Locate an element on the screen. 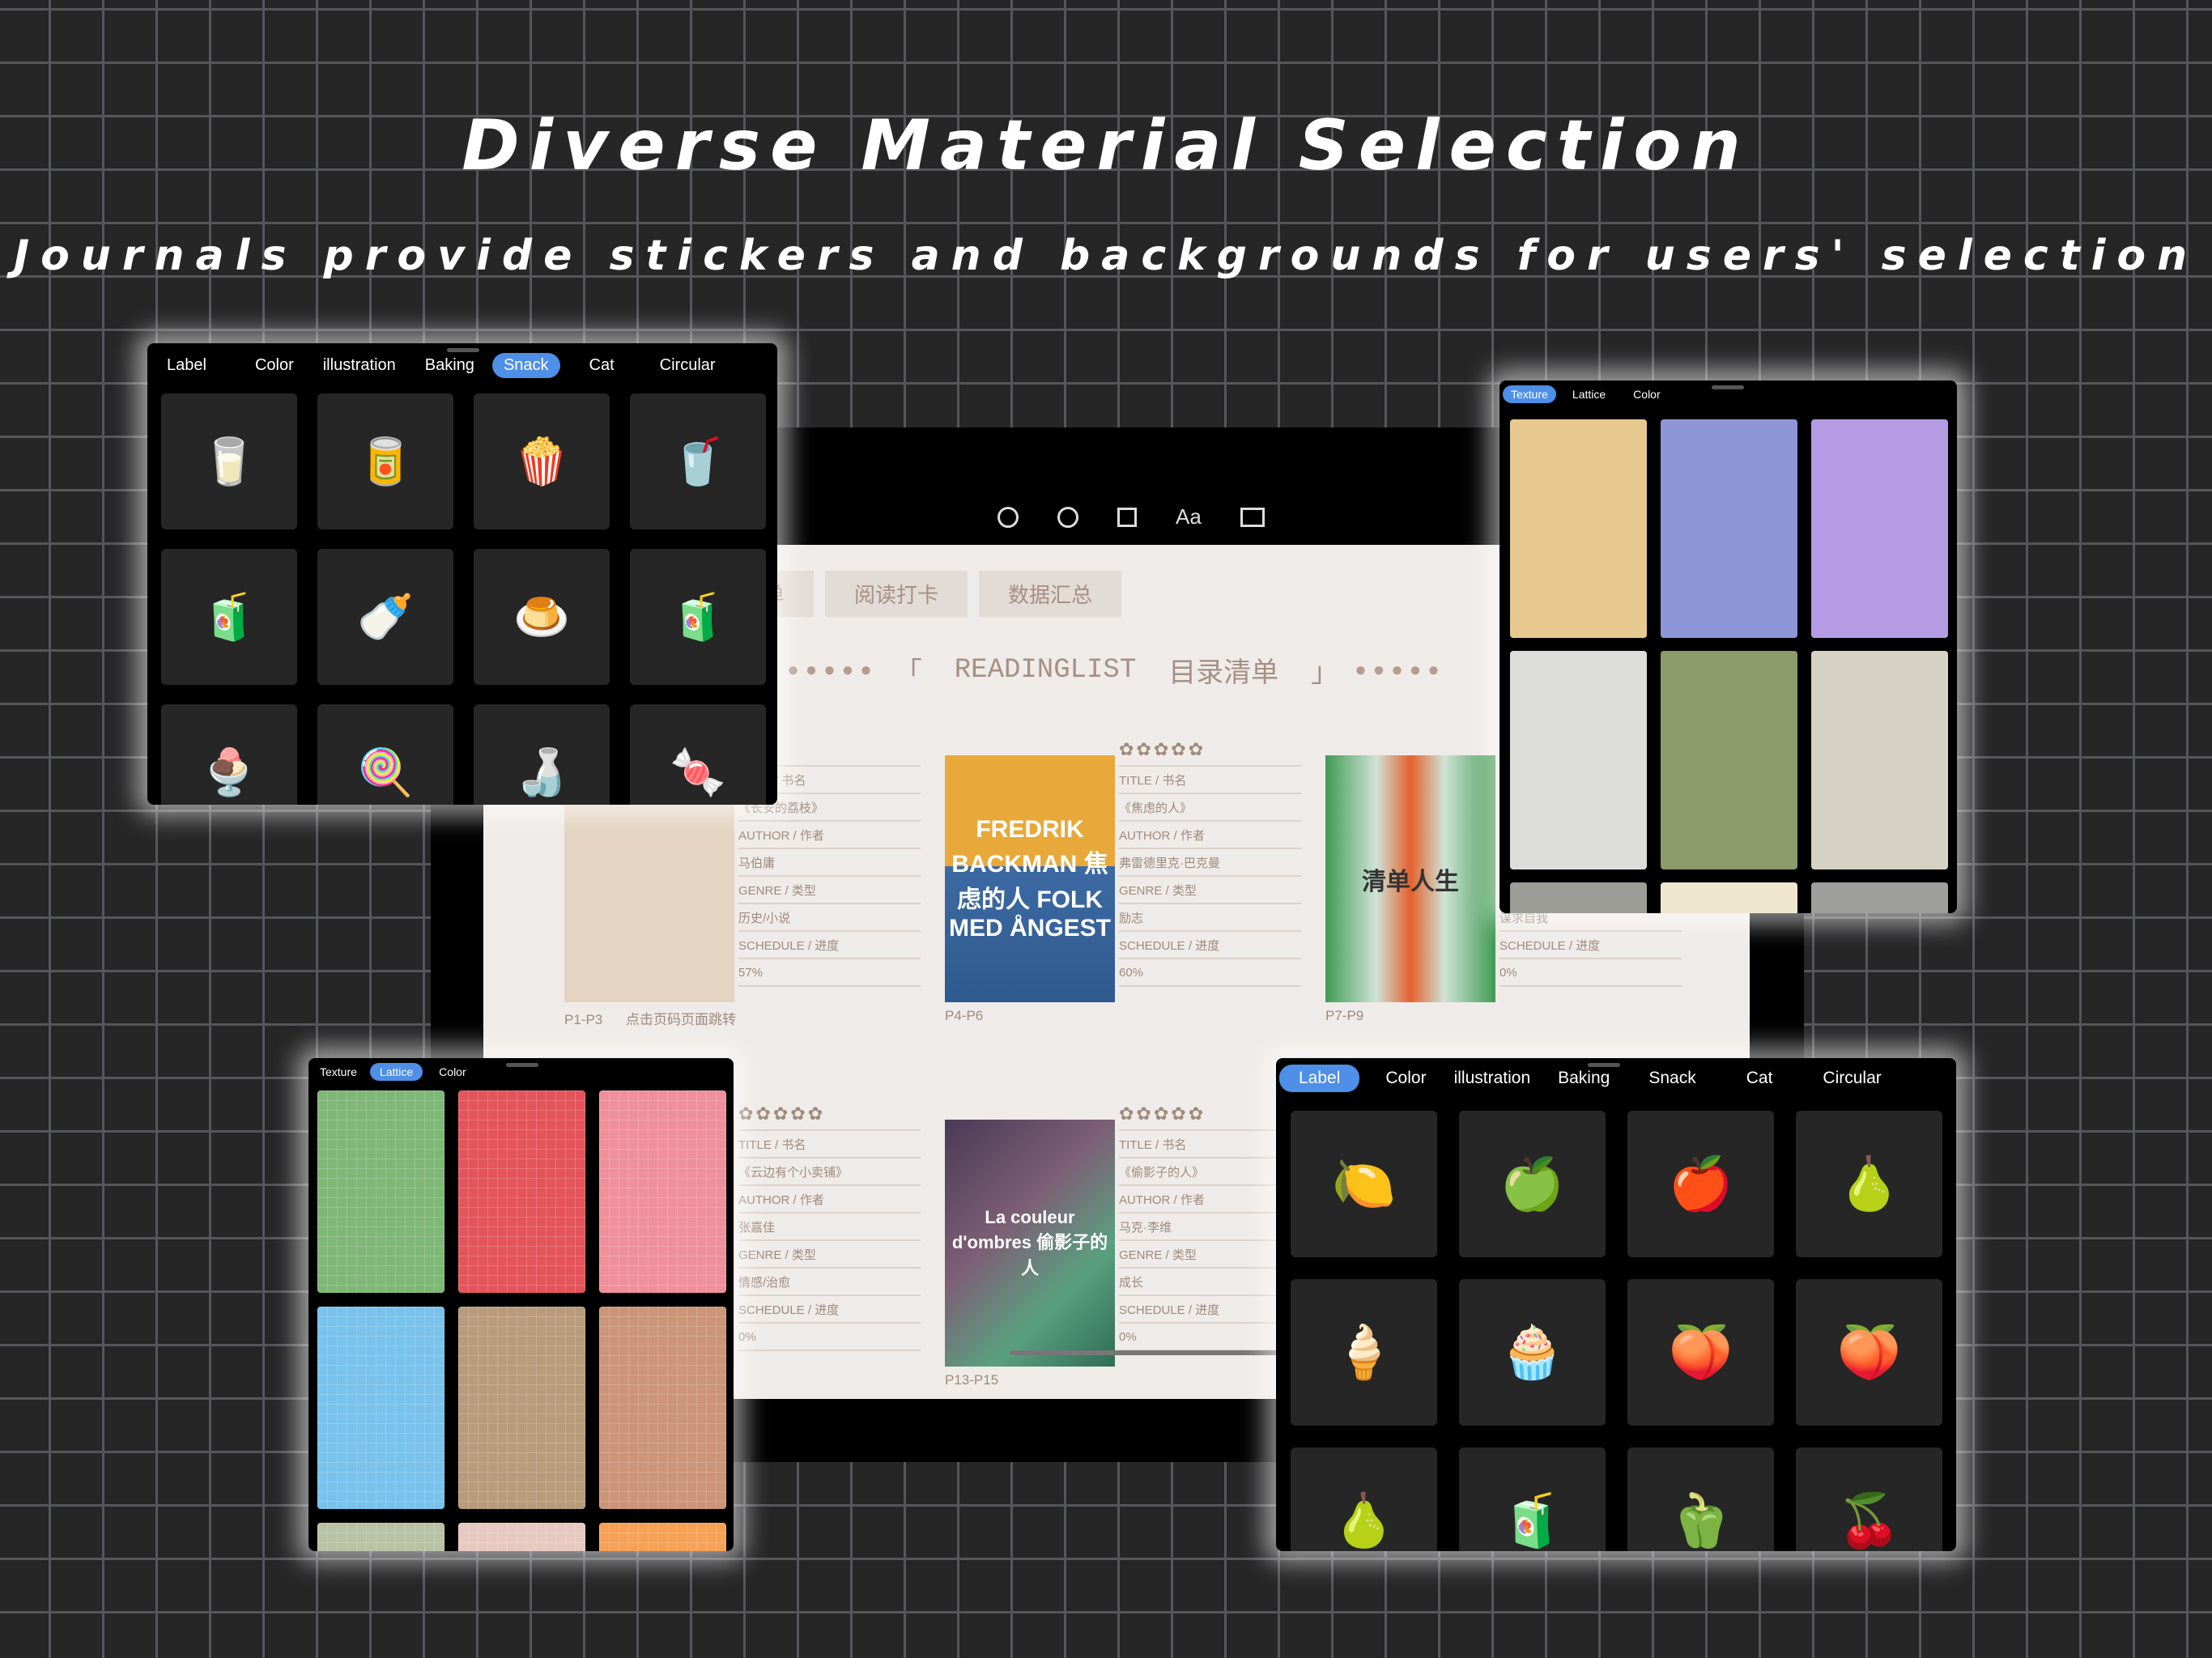  sticker-green-pepper-icon: 🫑 is located at coordinates (1700, 1499).